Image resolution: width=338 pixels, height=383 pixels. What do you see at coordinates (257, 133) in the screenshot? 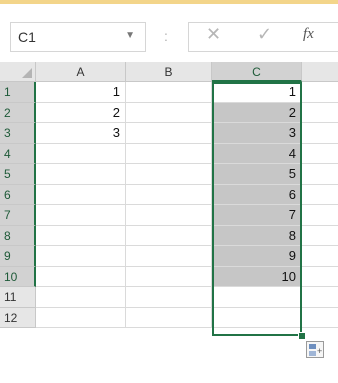
I see `cell-c3: 3` at bounding box center [257, 133].